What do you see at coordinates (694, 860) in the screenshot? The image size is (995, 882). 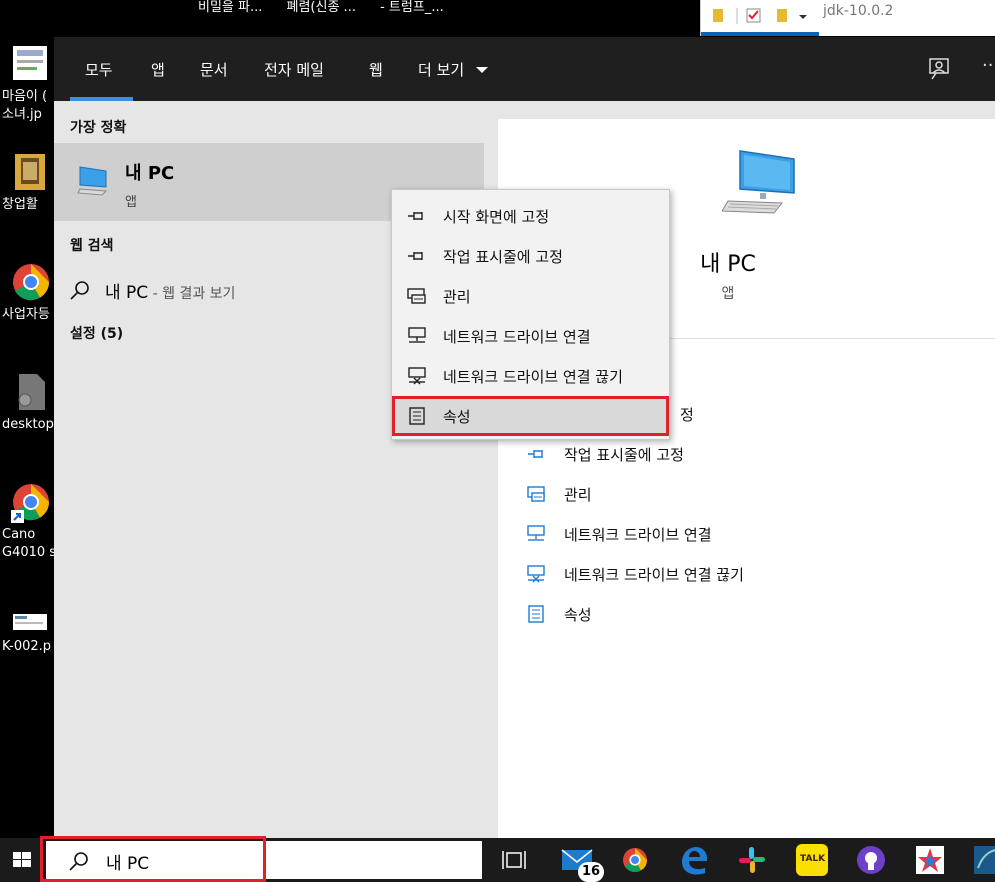 I see `edge-icon` at bounding box center [694, 860].